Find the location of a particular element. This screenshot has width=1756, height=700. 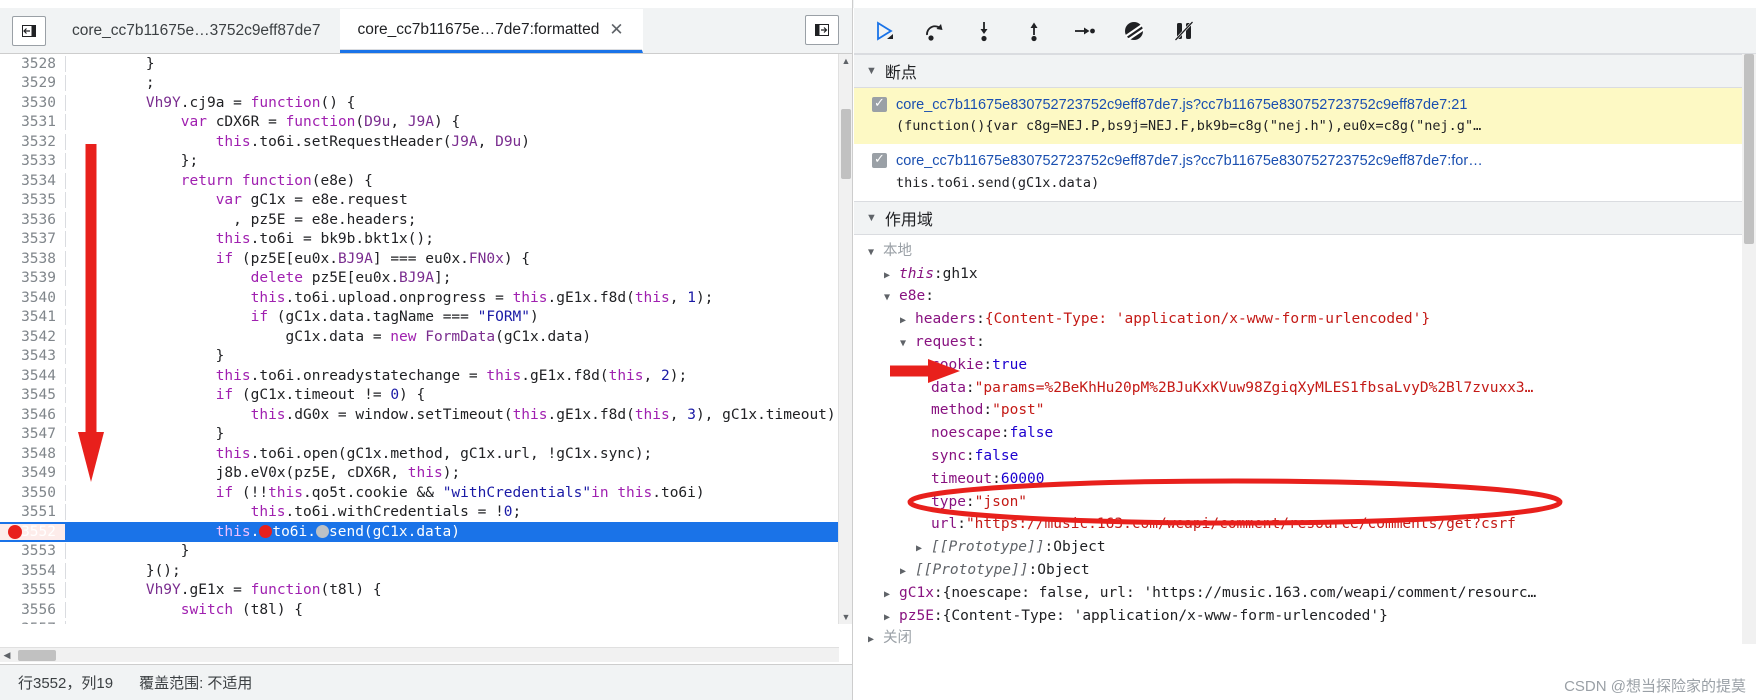

line-number: 3551 is located at coordinates (33, 512).